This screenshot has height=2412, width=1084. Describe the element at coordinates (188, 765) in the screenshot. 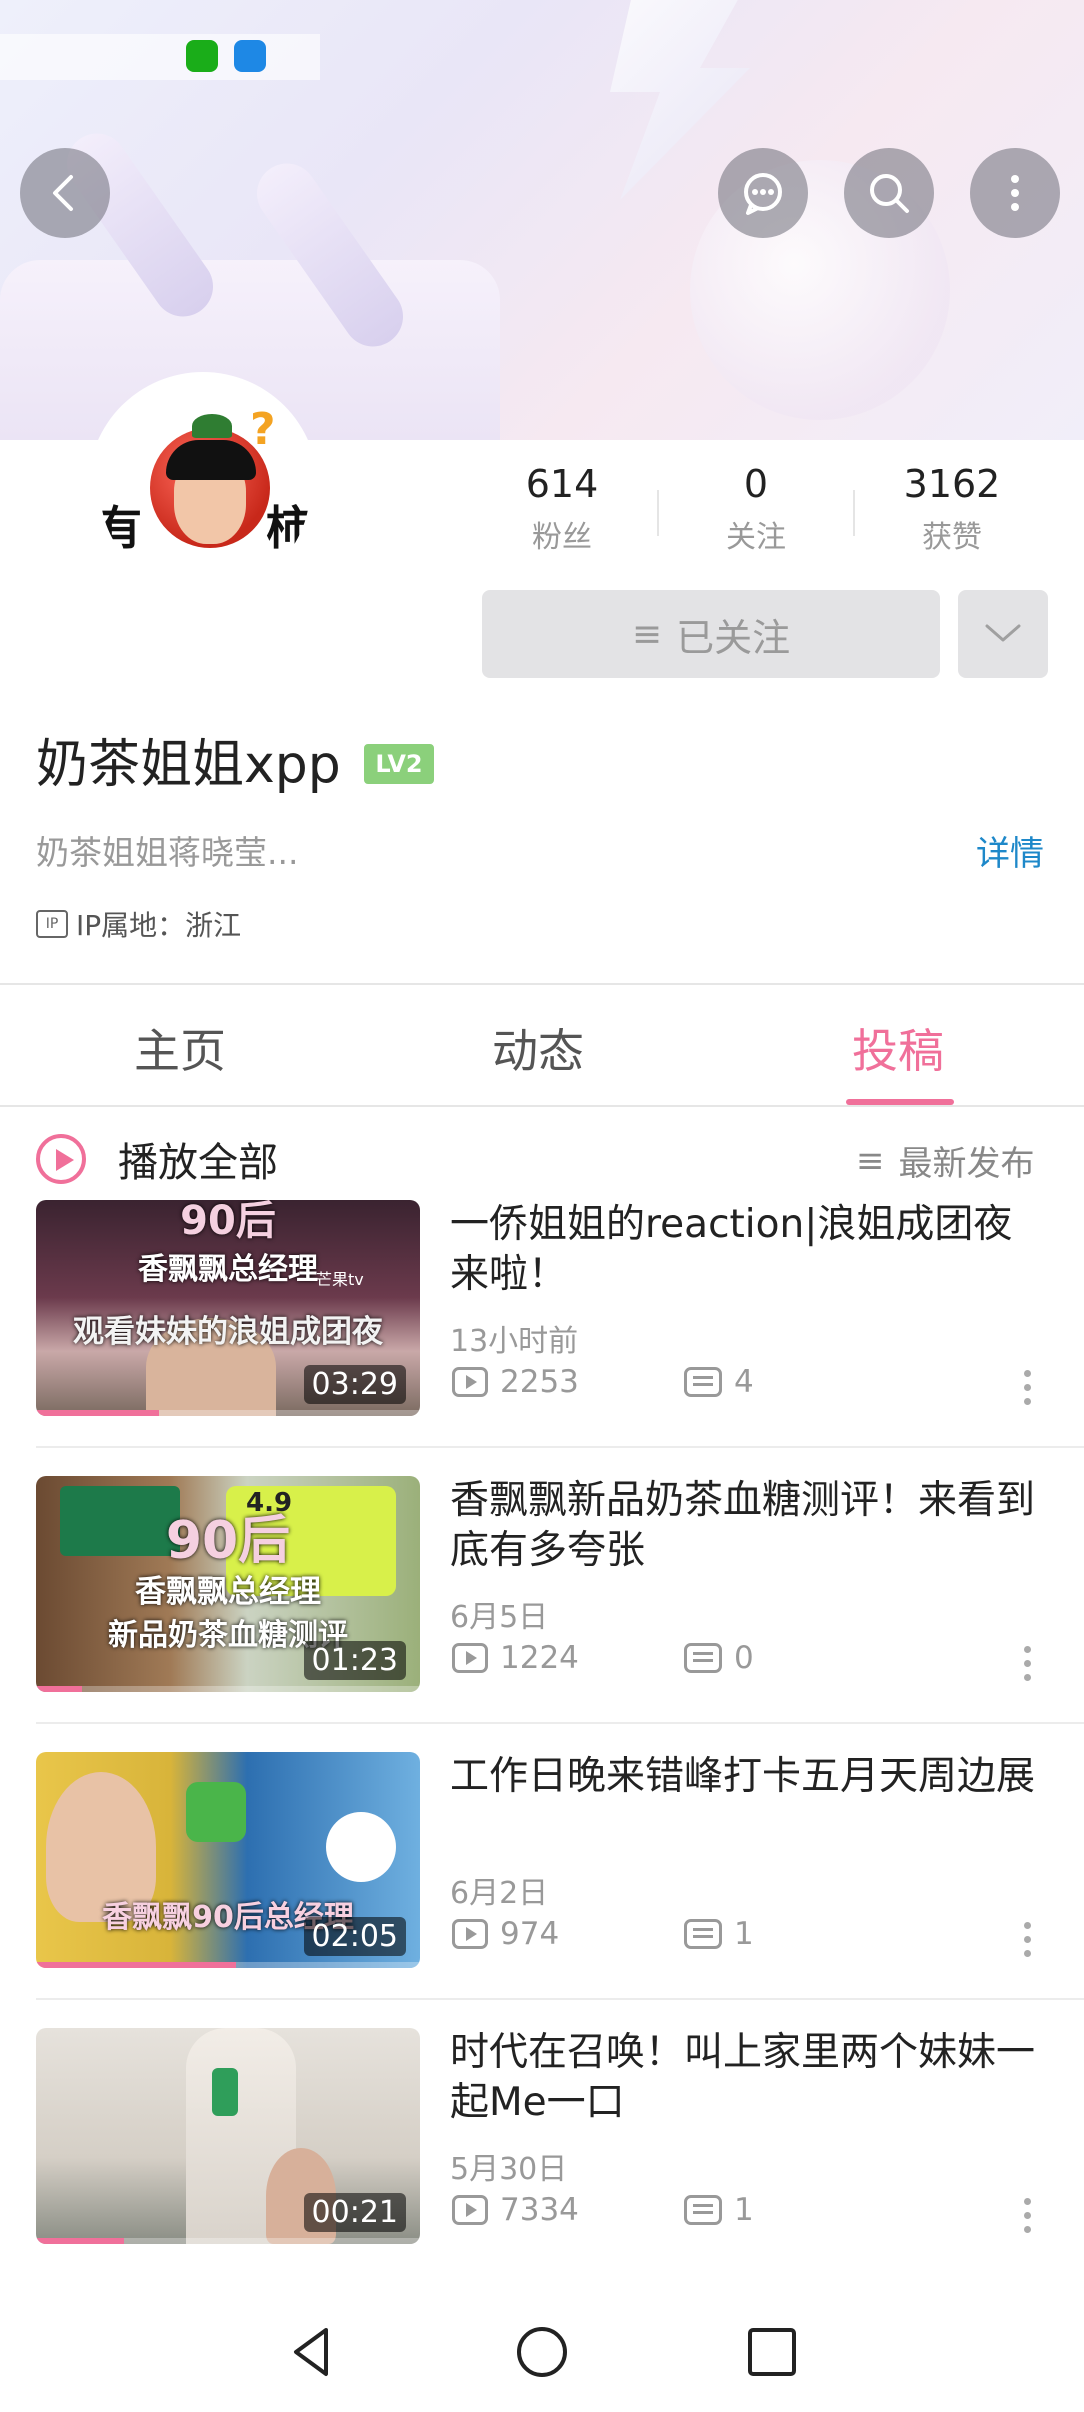

I see `username: 奶茶姐姐xpp` at that location.